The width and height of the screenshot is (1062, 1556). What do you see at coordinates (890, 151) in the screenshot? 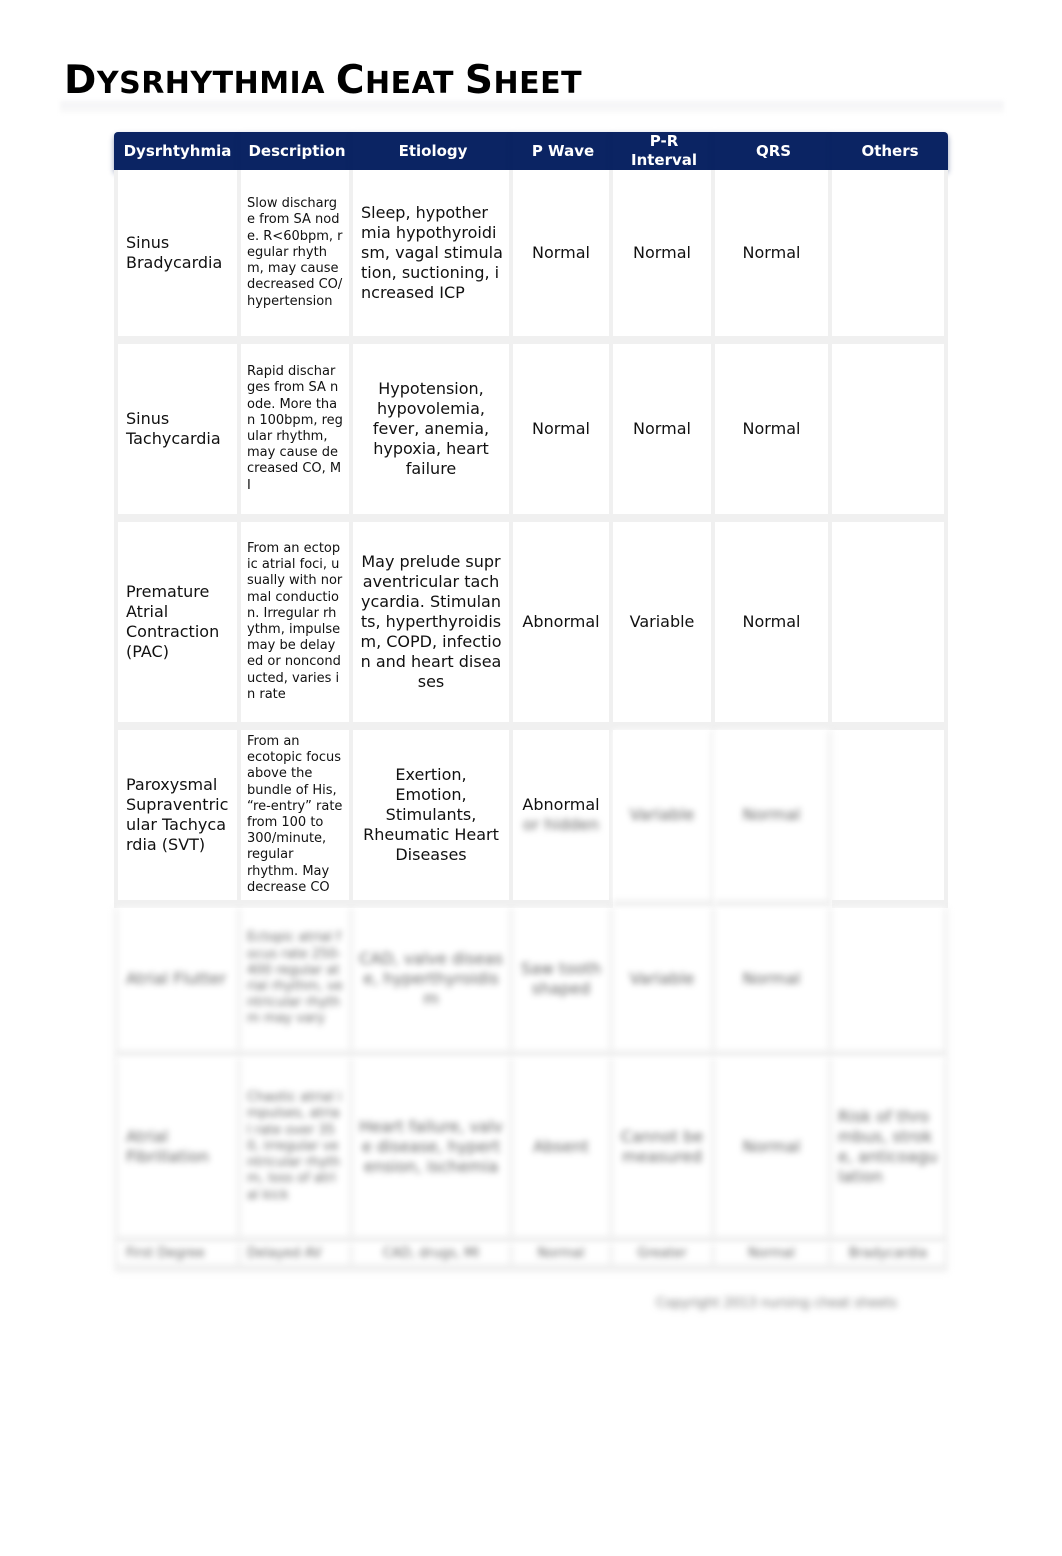
I see `column-header-others: Others` at bounding box center [890, 151].